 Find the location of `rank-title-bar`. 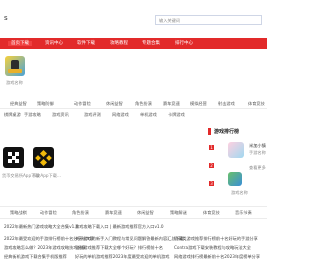

rank-title-bar is located at coordinates (209, 131).